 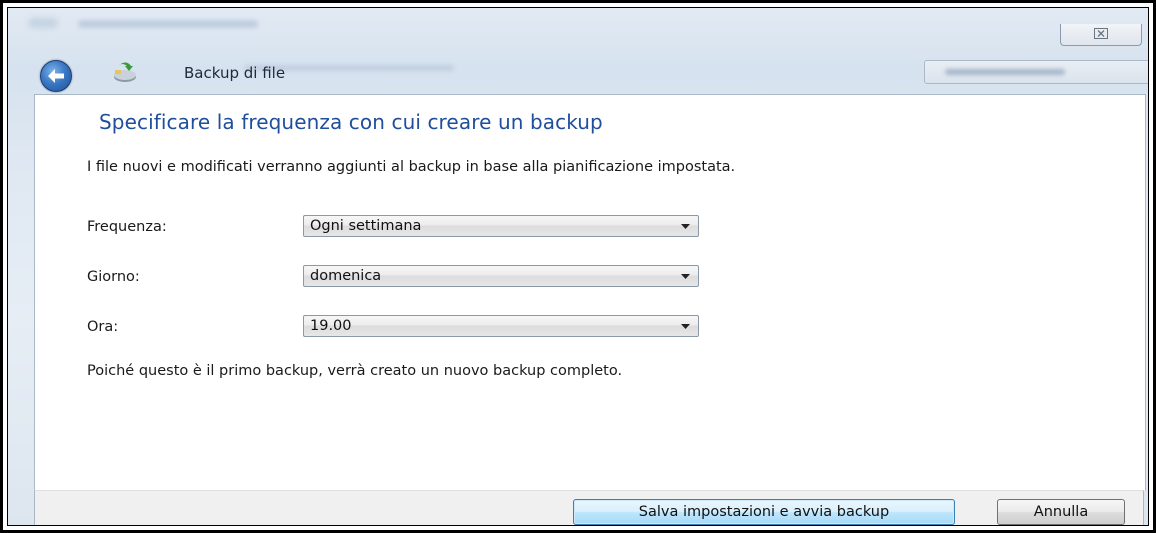 I want to click on backup-icon, so click(x=125, y=73).